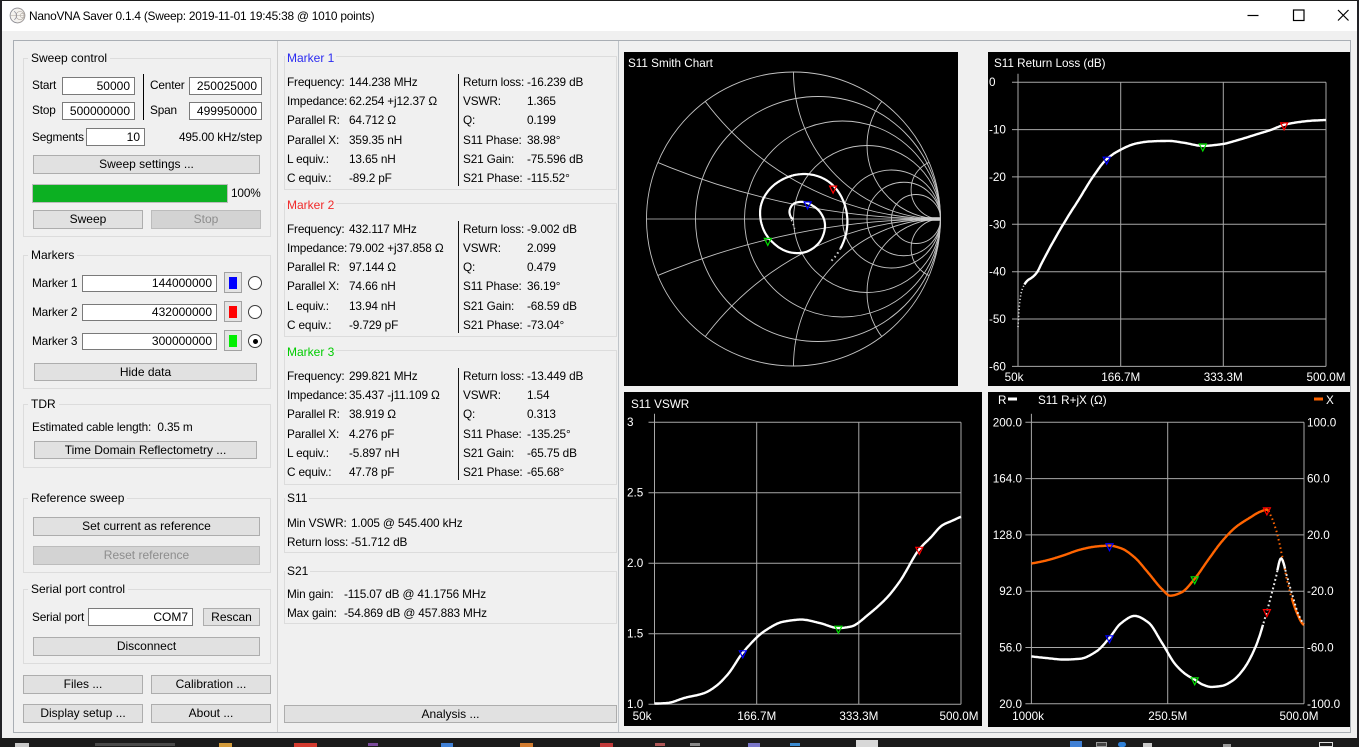  Describe the element at coordinates (997, 177) in the screenshot. I see `svg-text: -20` at that location.